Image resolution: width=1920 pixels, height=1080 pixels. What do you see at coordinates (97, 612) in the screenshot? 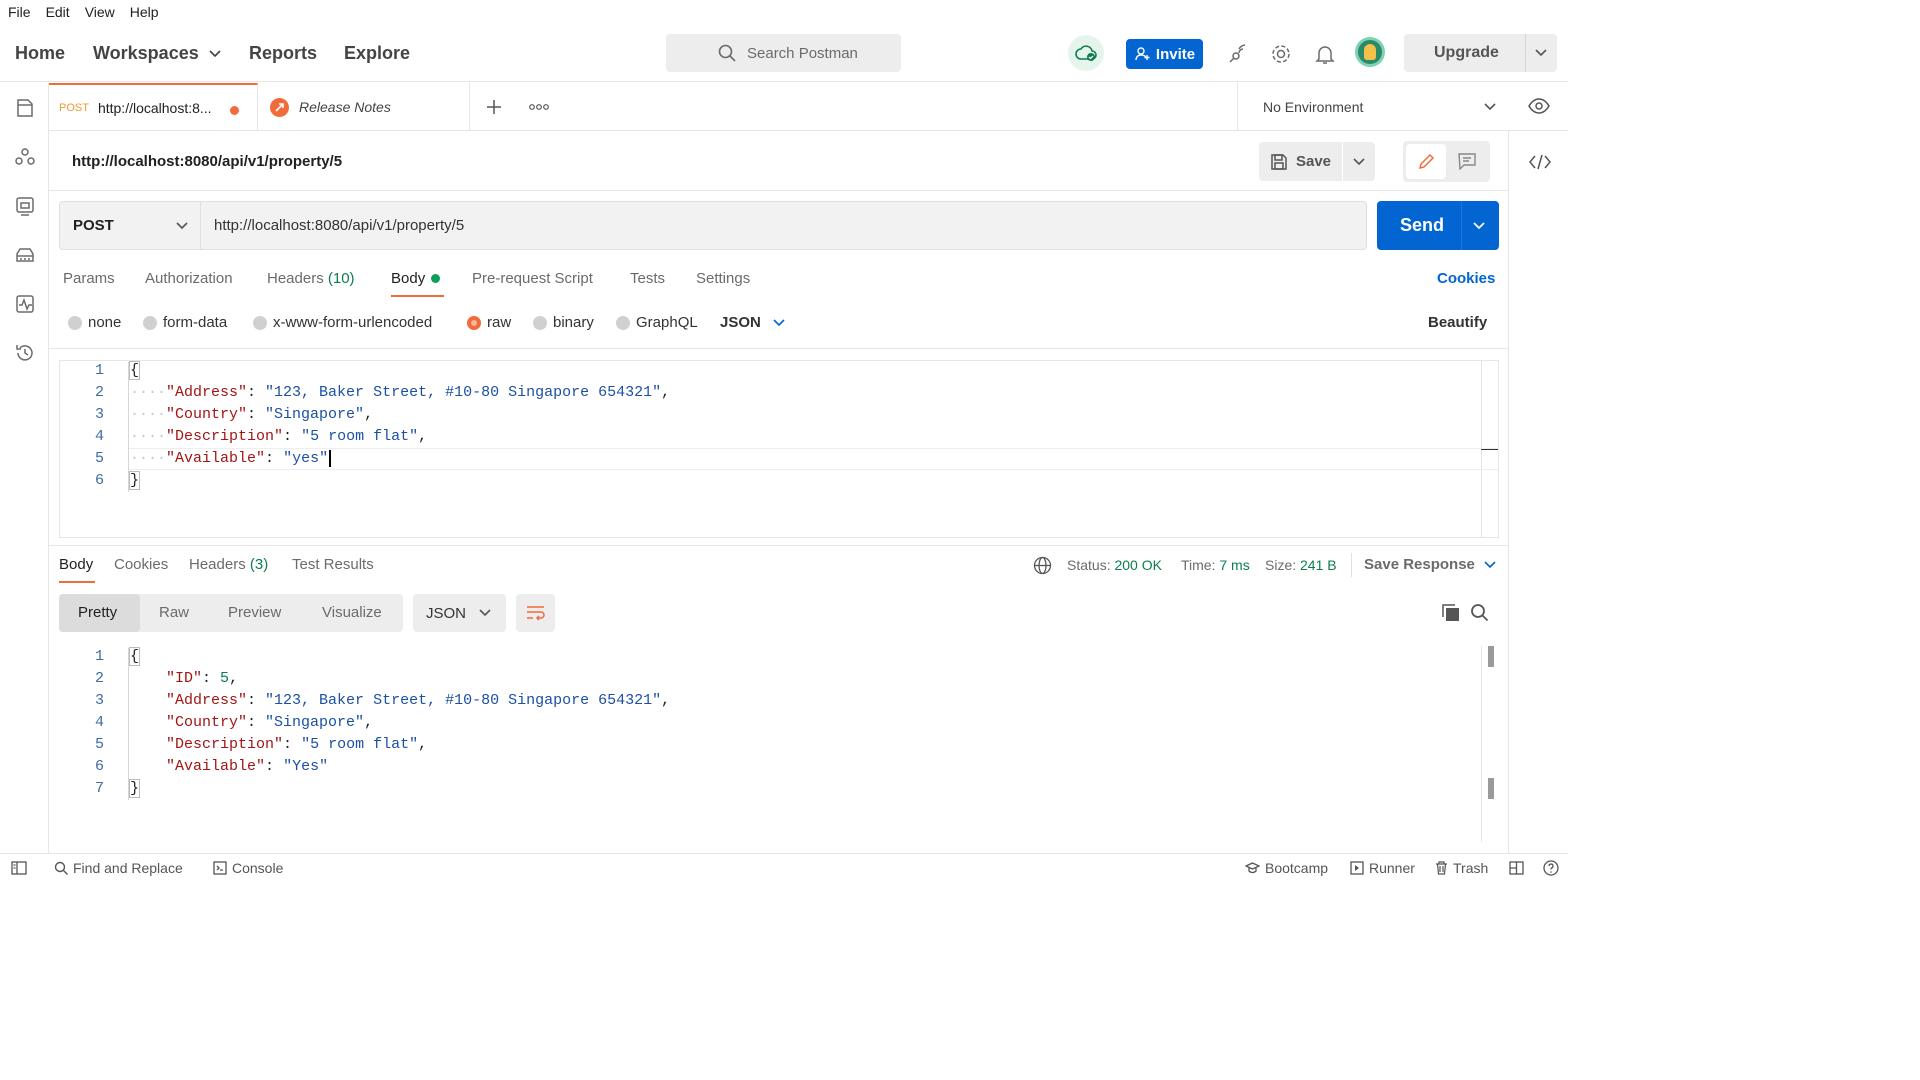
I see `view-mode-pretty: Pretty` at bounding box center [97, 612].